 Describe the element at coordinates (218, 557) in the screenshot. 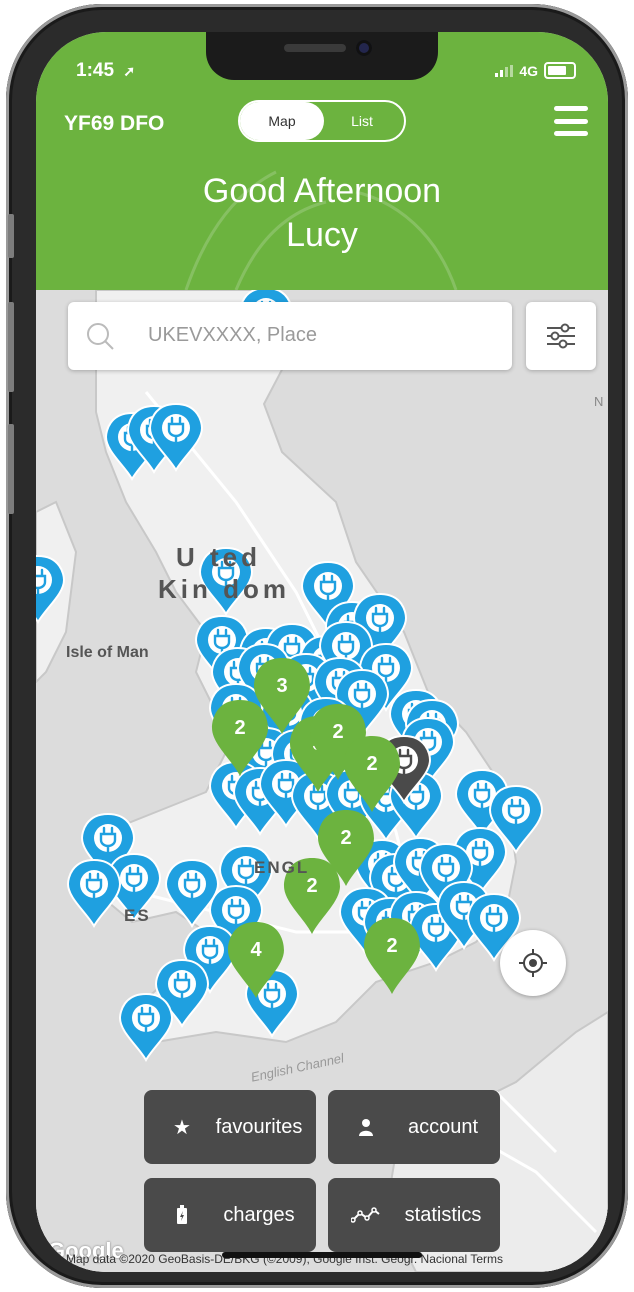

I see `map-label-united: U ted` at that location.